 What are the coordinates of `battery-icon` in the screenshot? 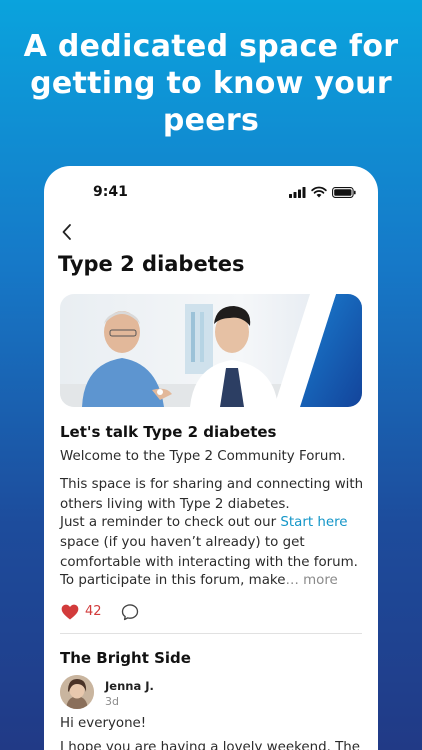 It's located at (344, 192).